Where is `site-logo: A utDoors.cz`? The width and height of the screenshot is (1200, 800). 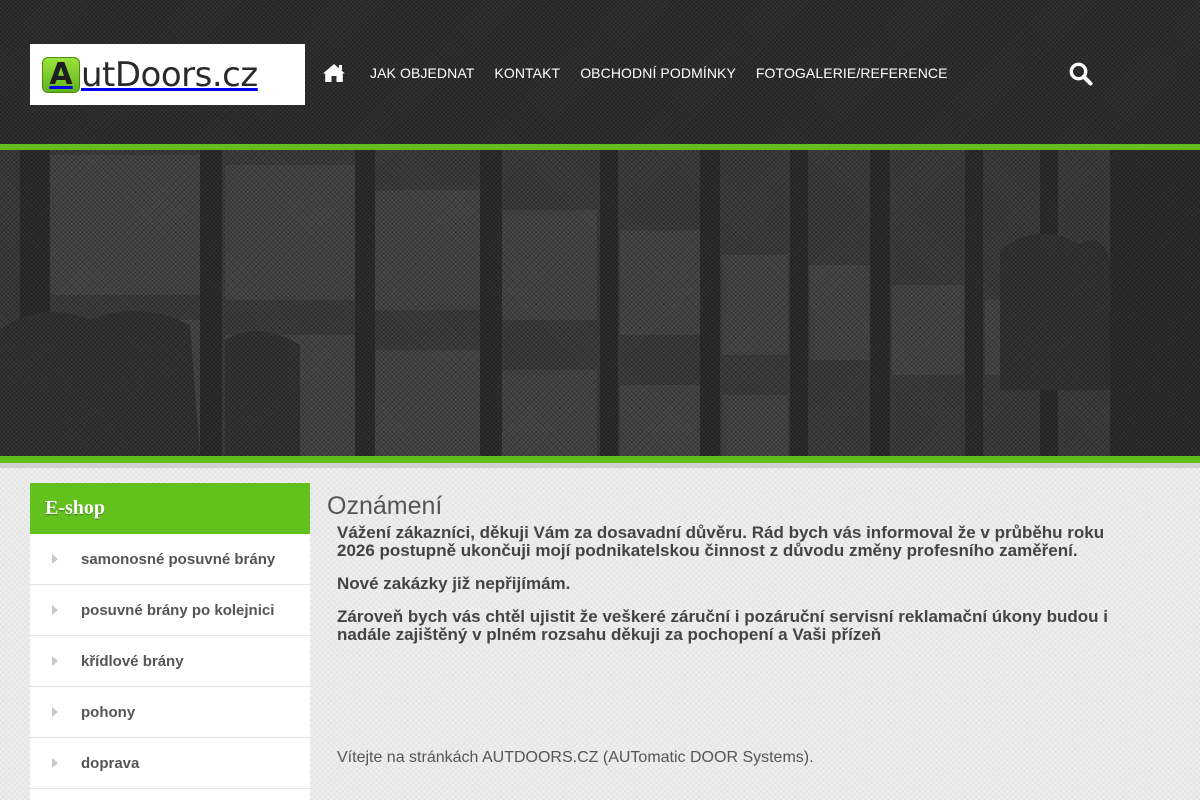 site-logo: A utDoors.cz is located at coordinates (167, 74).